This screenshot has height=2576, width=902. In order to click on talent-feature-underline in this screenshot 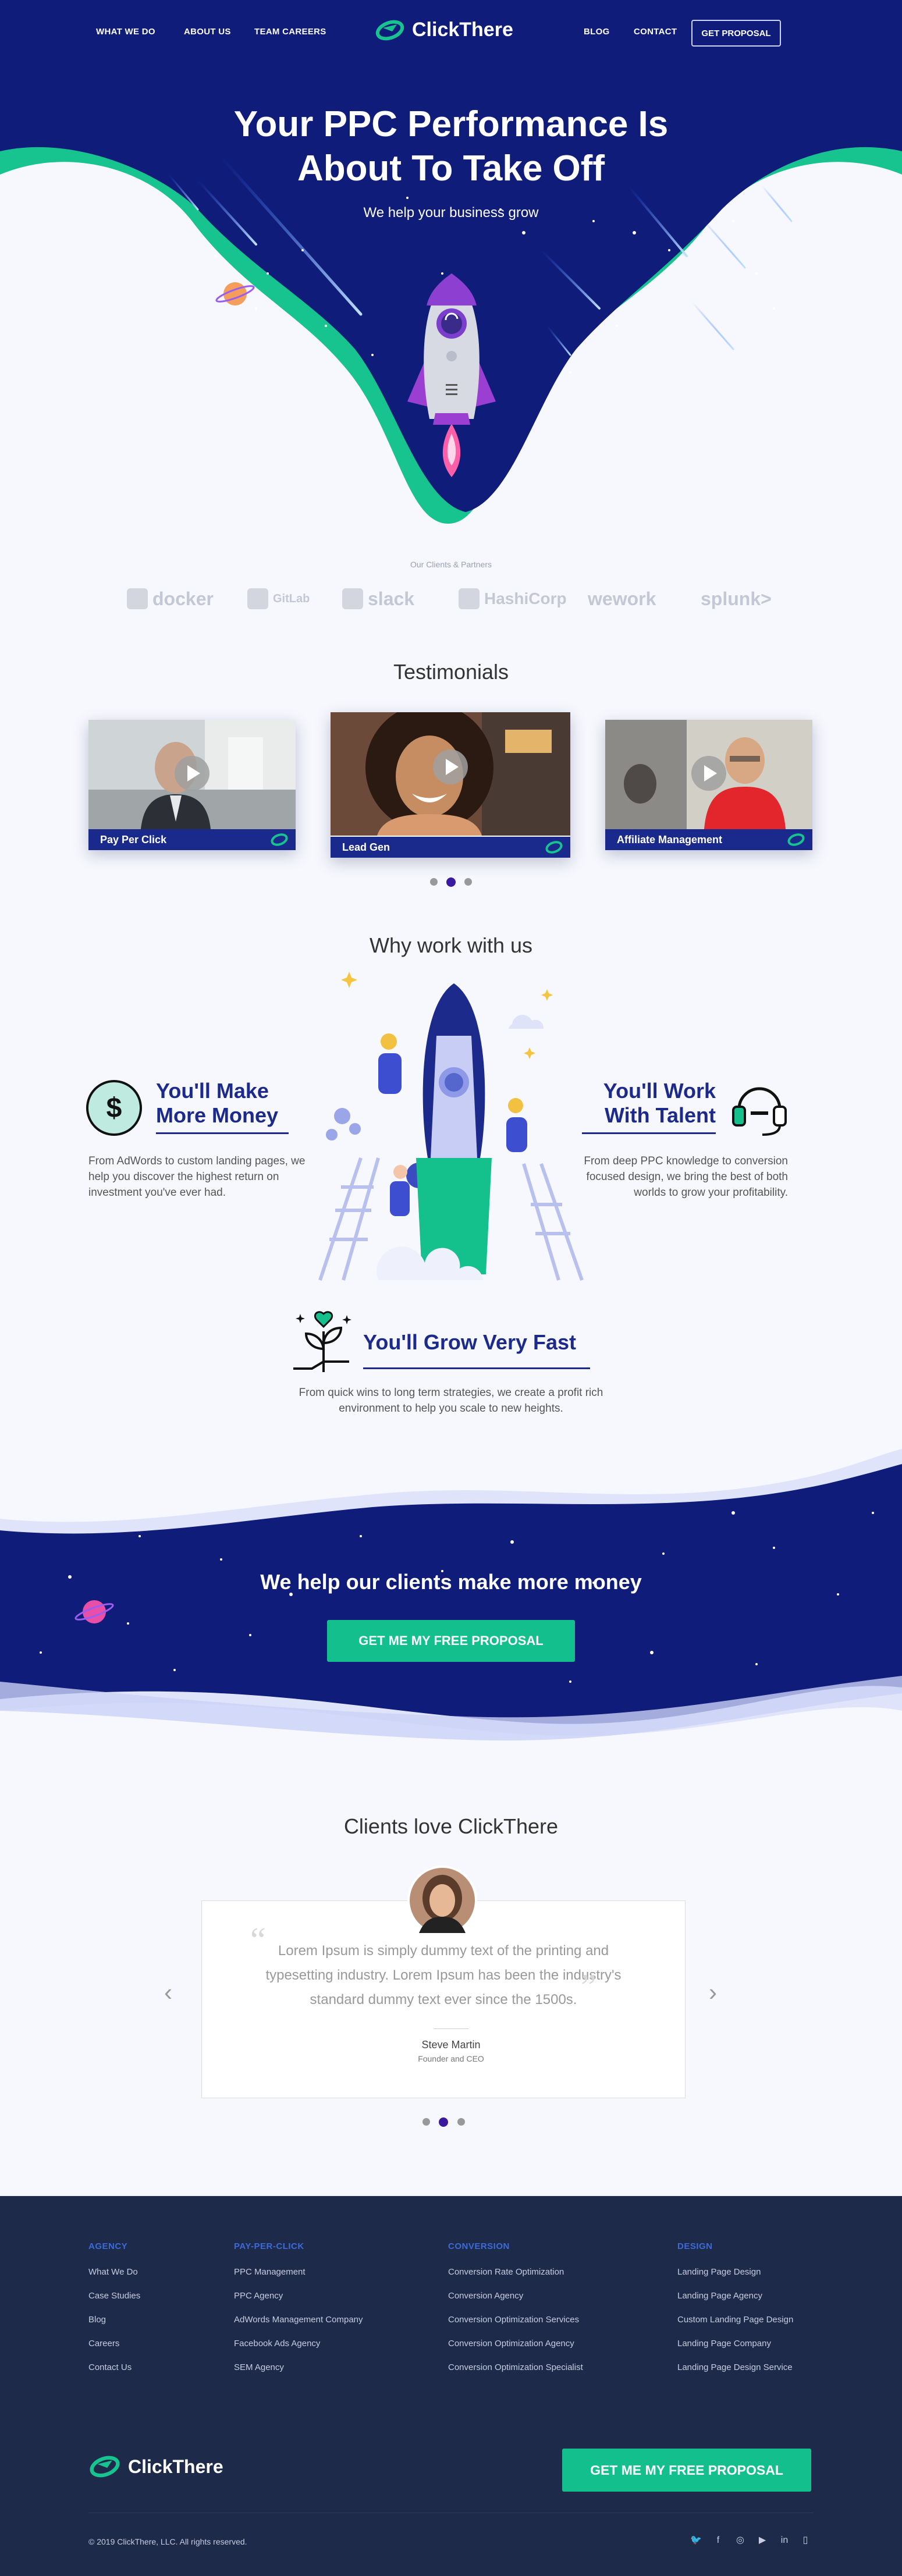, I will do `click(649, 1133)`.